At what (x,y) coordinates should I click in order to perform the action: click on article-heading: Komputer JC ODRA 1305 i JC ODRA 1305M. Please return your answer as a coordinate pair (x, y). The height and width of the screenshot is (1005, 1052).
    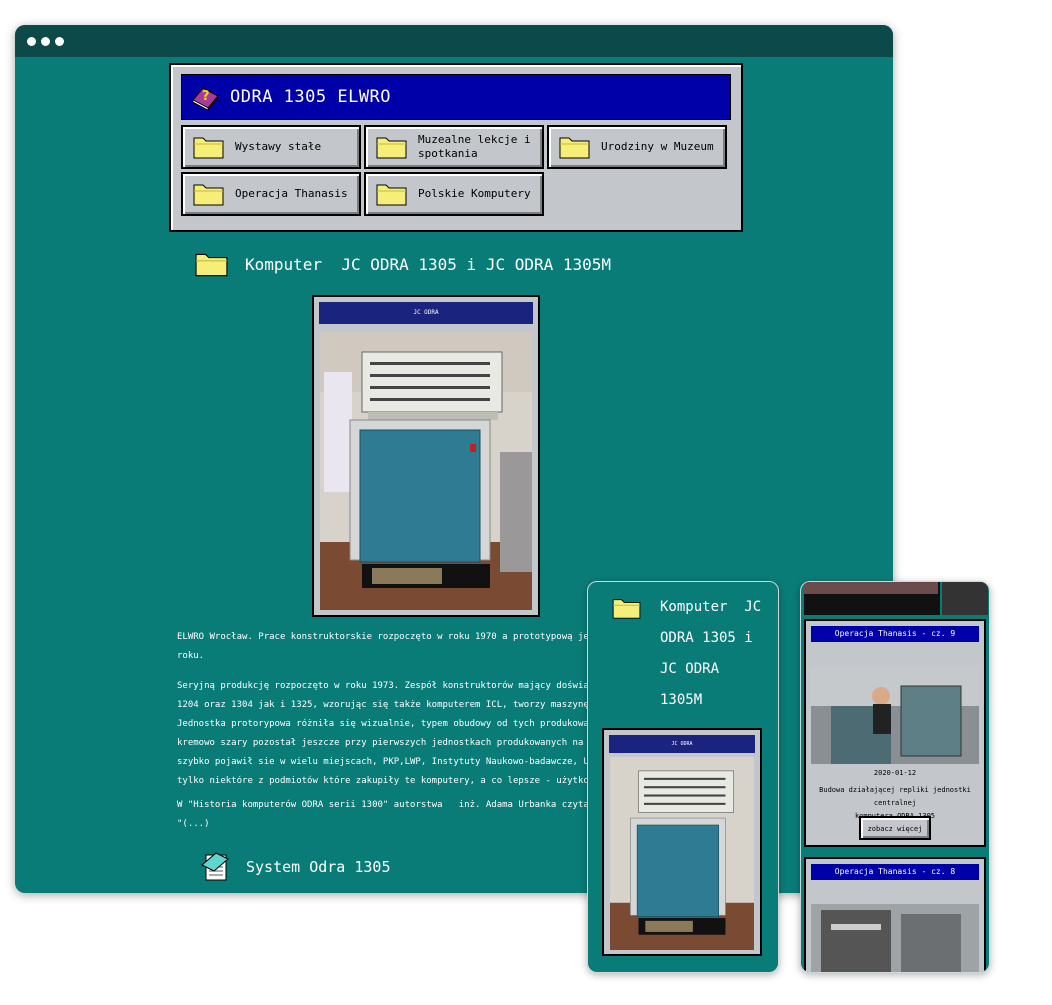
    Looking at the image, I should click on (403, 264).